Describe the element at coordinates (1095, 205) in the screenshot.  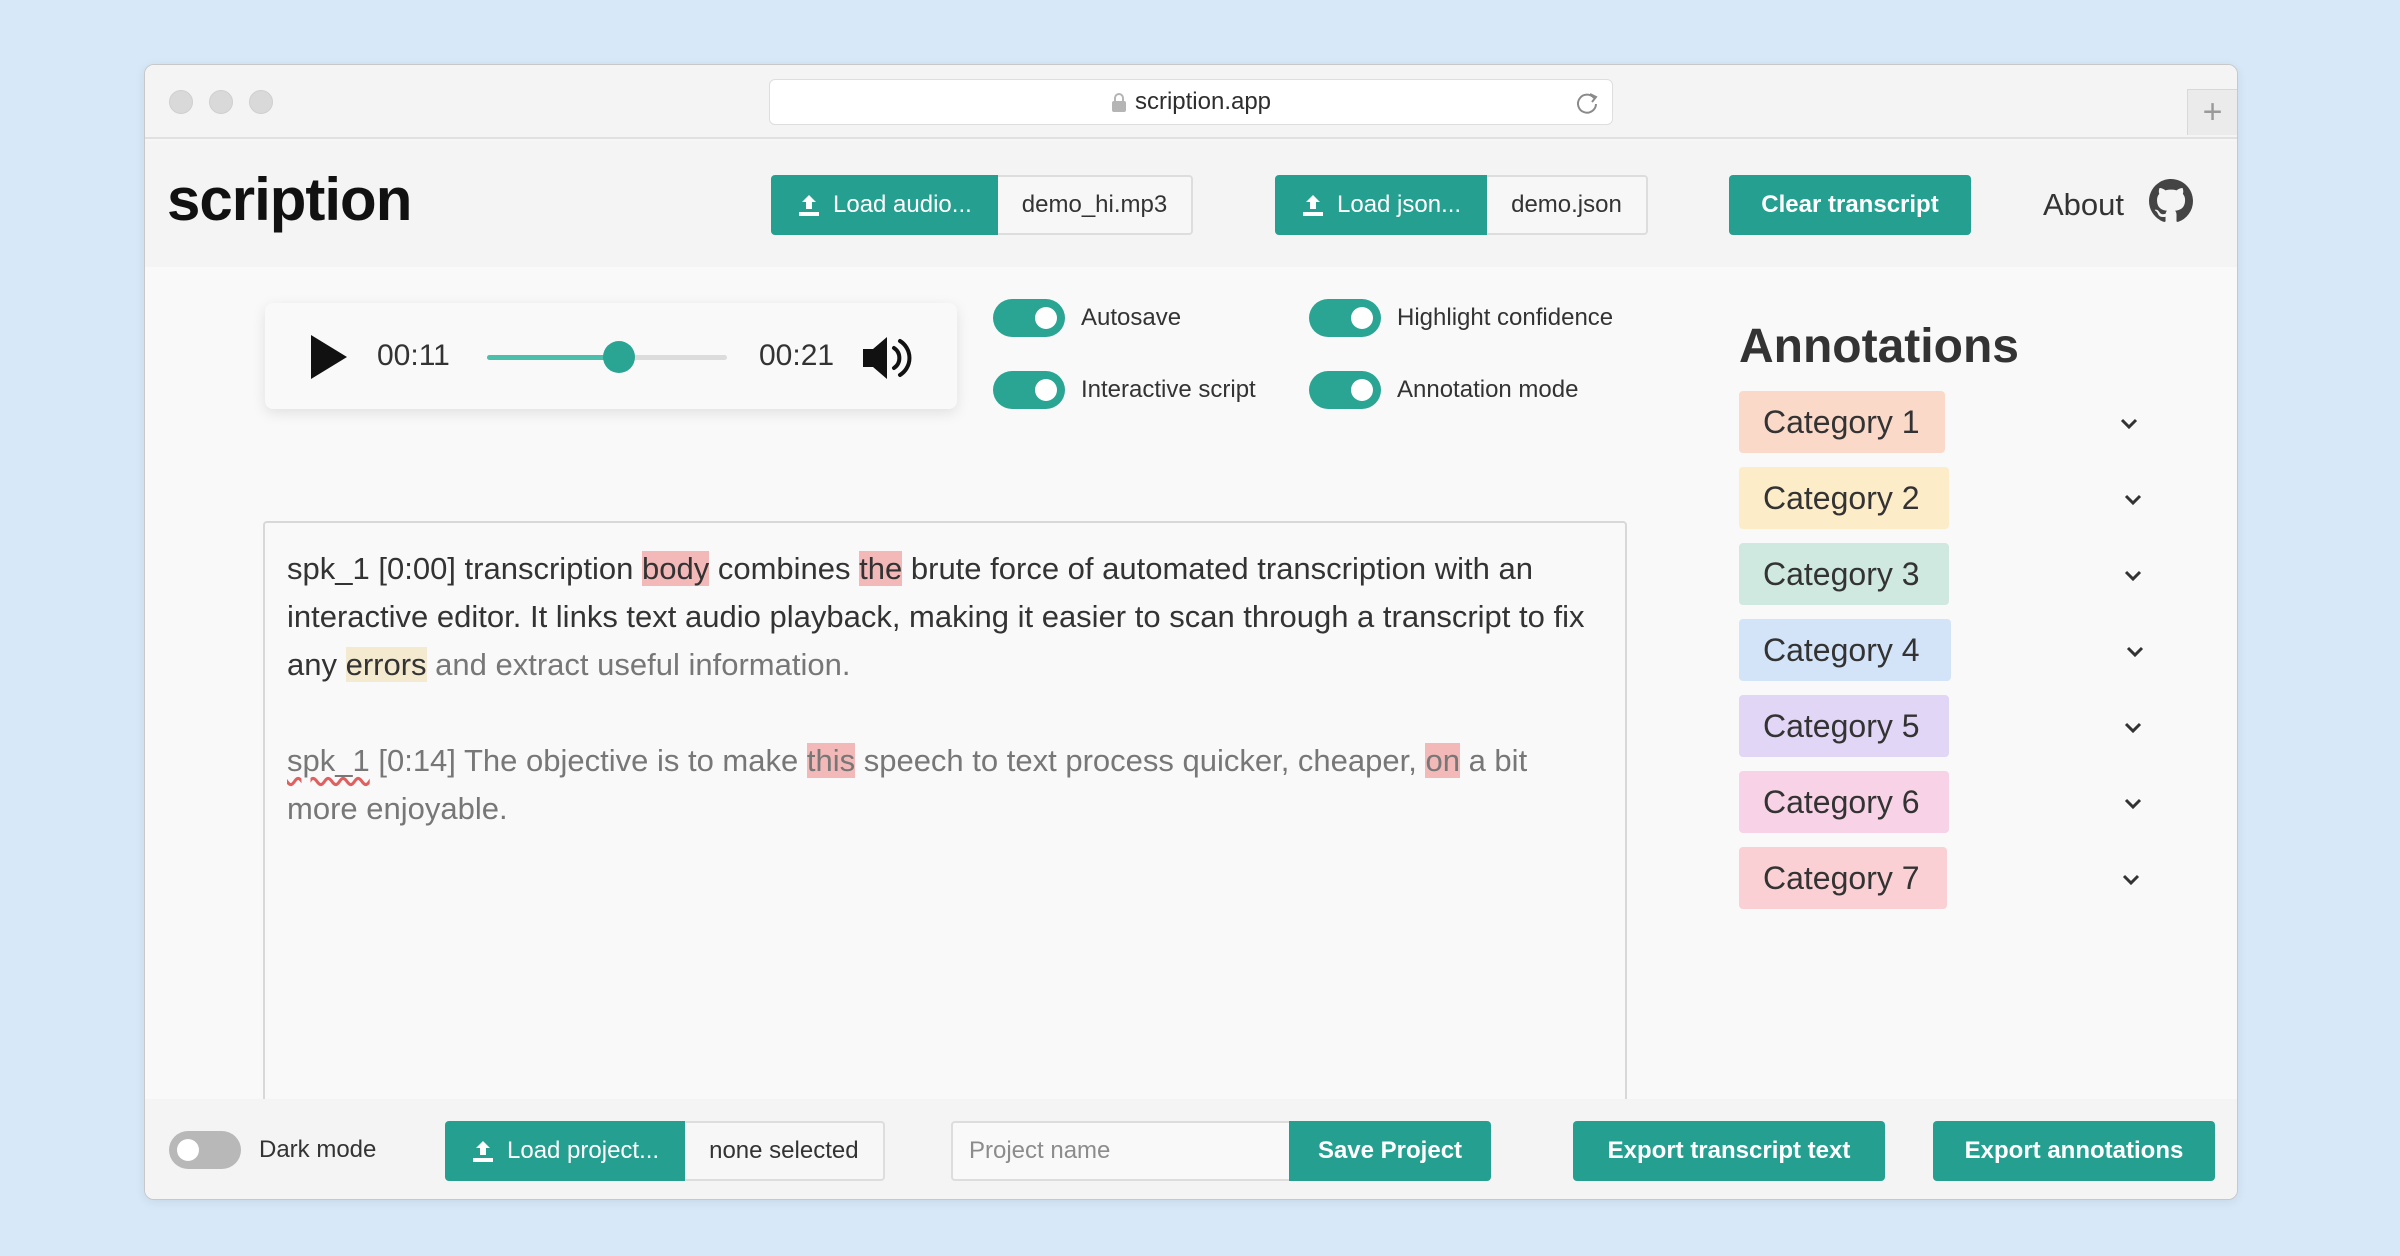
I see `audio-file-name: demo_hi.mp3` at that location.